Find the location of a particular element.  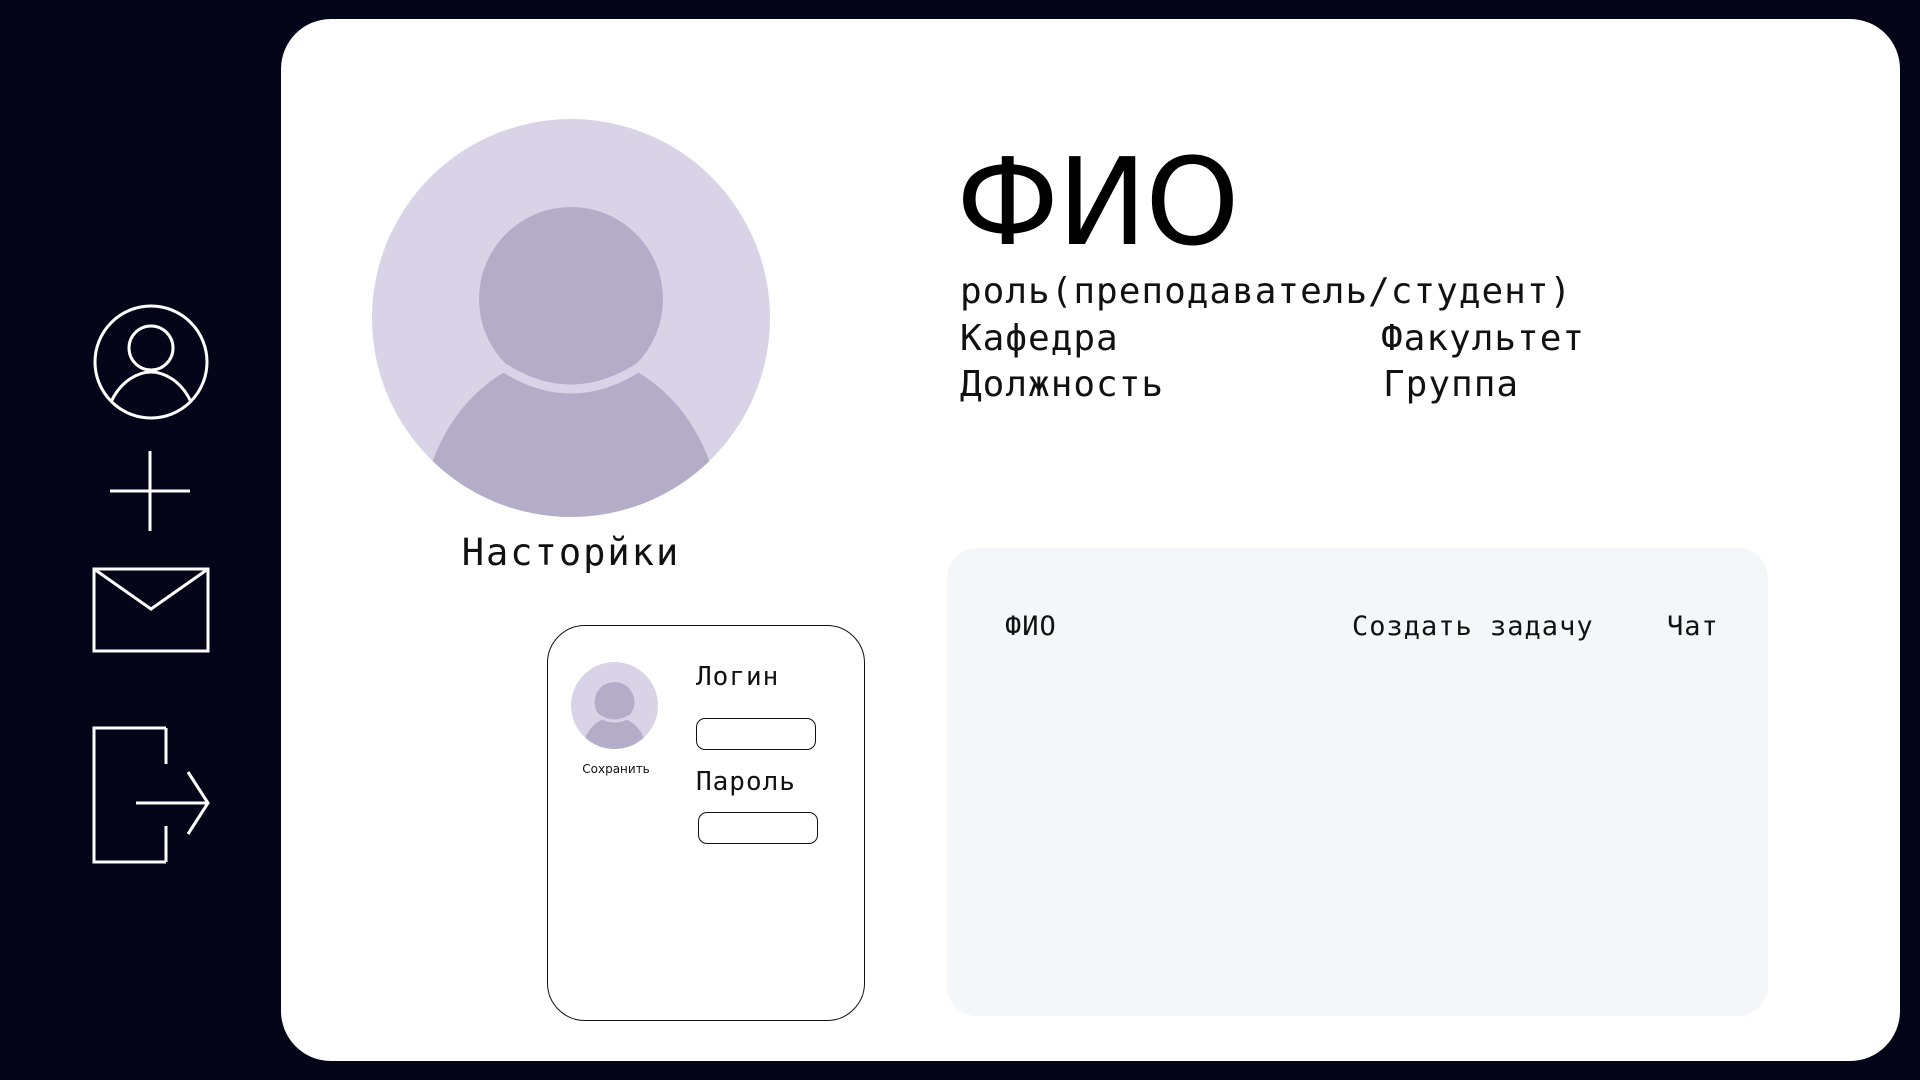

password-input is located at coordinates (758, 828).